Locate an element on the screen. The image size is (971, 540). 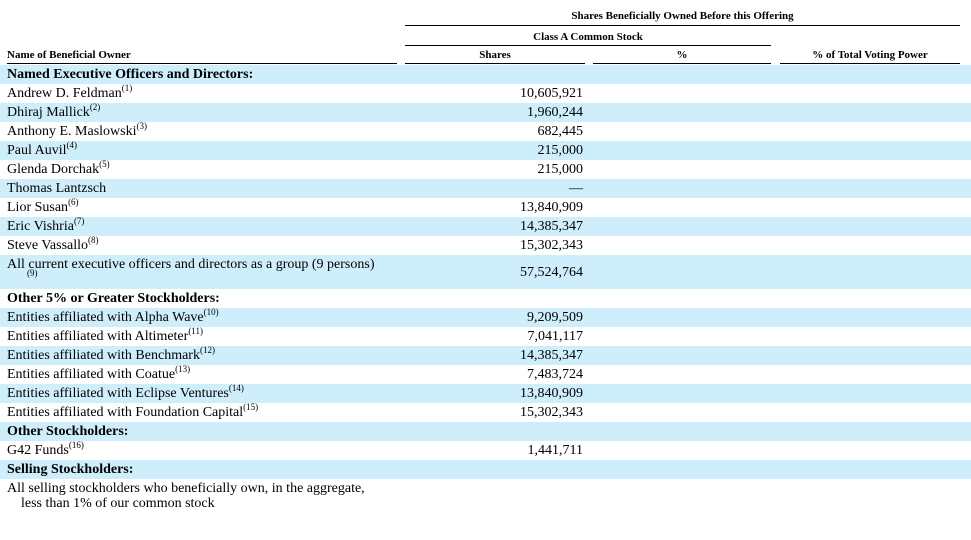
table-row: Anthony E. Maslowski(3) 682,445 is located at coordinates (485, 131).